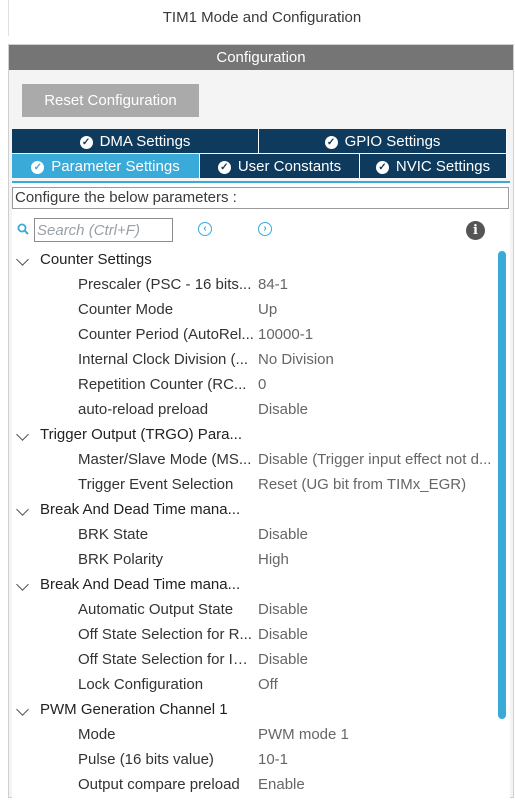 The width and height of the screenshot is (515, 801). Describe the element at coordinates (254, 384) in the screenshot. I see `parameter-row: Repetition Counter (RC... 0` at that location.